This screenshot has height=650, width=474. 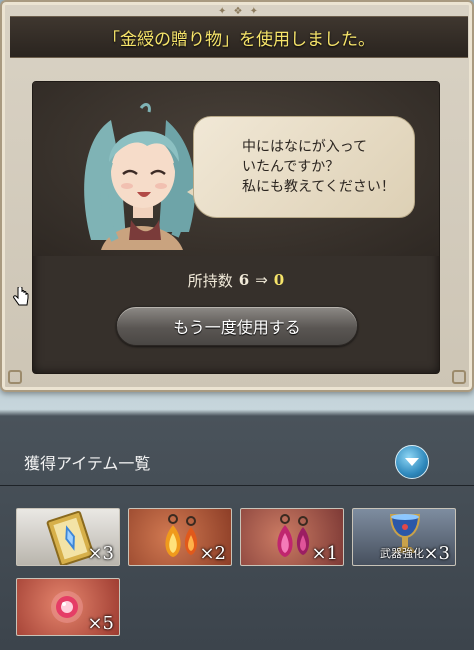 I want to click on character-portrait, so click(x=140, y=176).